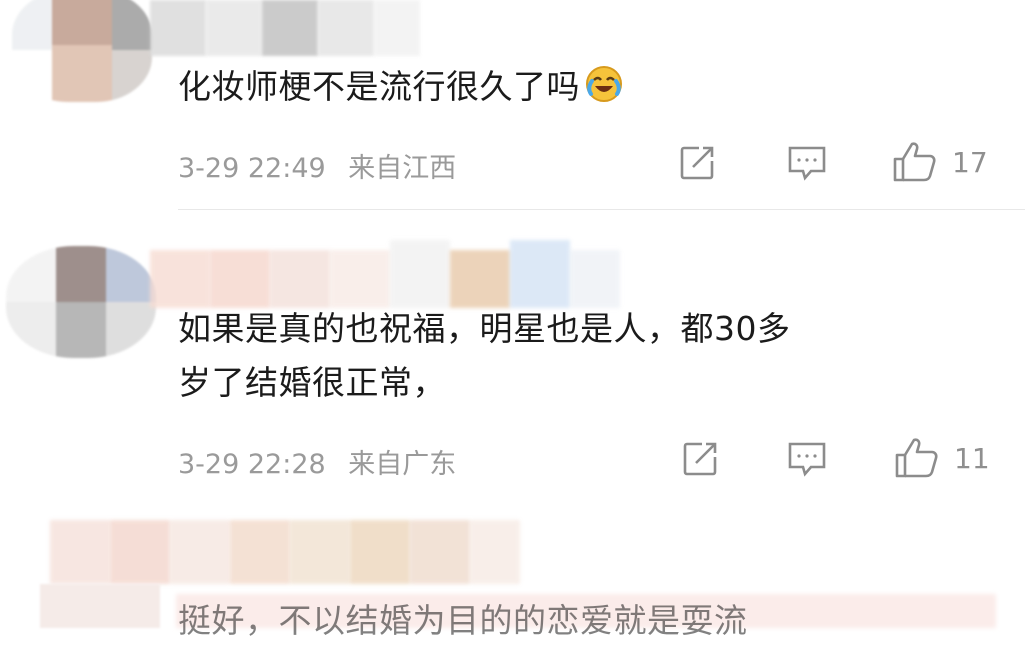  I want to click on like-count: 11, so click(972, 458).